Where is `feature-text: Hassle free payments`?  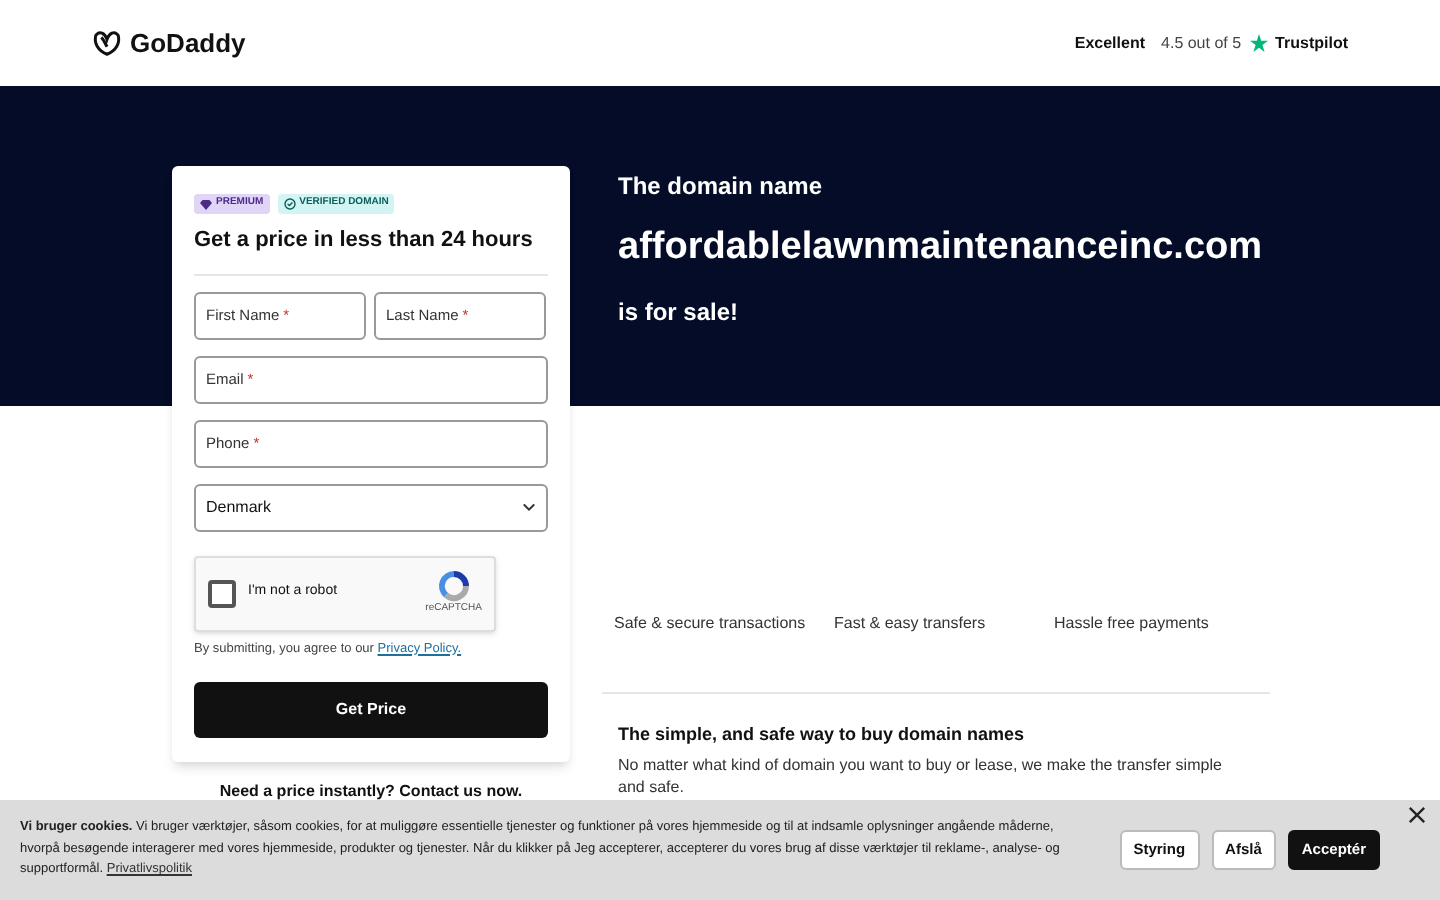
feature-text: Hassle free payments is located at coordinates (1132, 623).